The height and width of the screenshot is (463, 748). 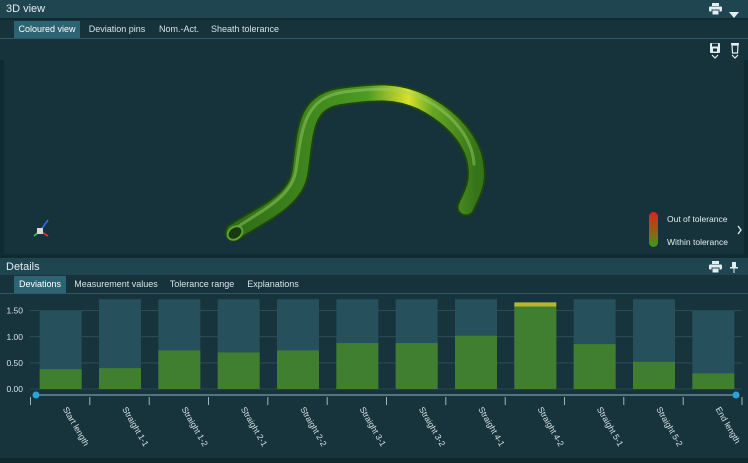 I want to click on x-tick-label: Straight 2-2, so click(x=313, y=426).